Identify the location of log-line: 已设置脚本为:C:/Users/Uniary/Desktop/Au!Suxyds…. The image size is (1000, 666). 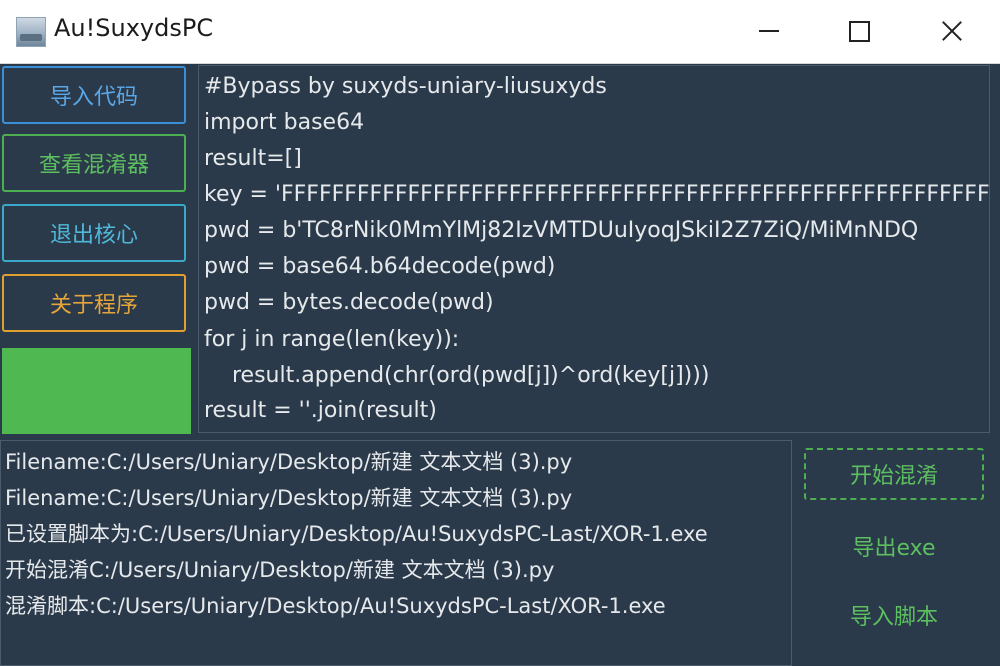
(356, 534).